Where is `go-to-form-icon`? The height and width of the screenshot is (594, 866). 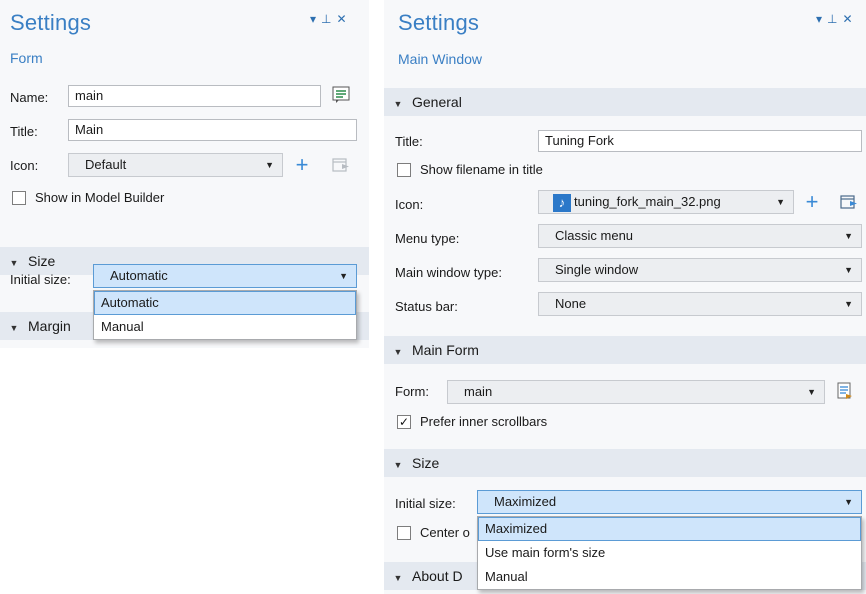 go-to-form-icon is located at coordinates (844, 390).